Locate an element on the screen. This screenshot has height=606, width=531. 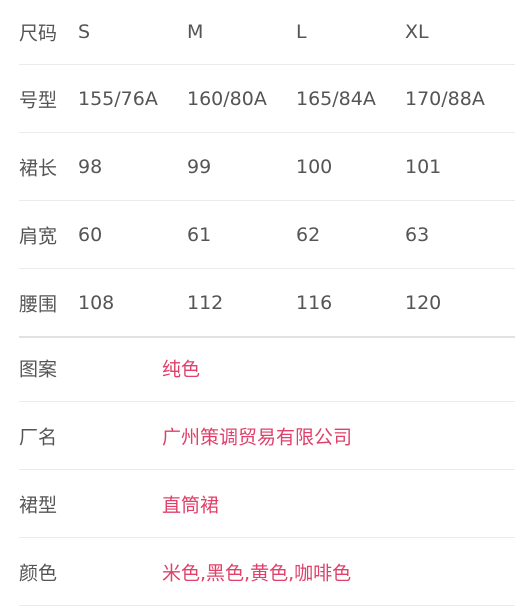
attribute-label: 颜色 is located at coordinates (38, 573).